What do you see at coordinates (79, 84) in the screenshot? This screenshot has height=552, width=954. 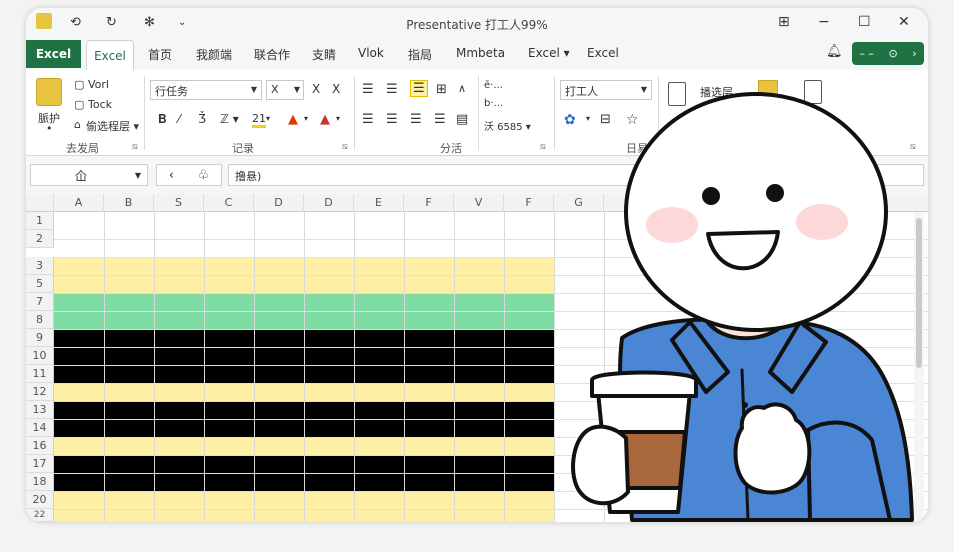 I see `copy-icon: ▢` at bounding box center [79, 84].